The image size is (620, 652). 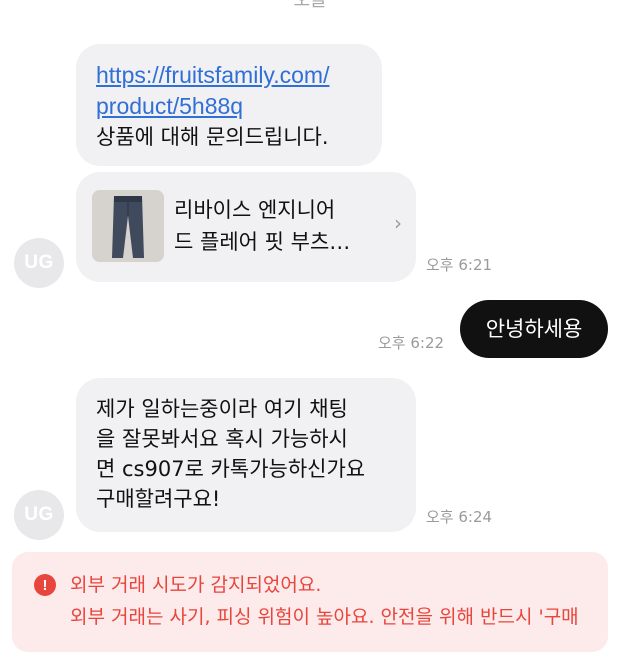 What do you see at coordinates (324, 617) in the screenshot?
I see `warning-body: 외부 거래는 사기, 피싱 위험이 높아요. 안전을 위해 반드시 '구매` at bounding box center [324, 617].